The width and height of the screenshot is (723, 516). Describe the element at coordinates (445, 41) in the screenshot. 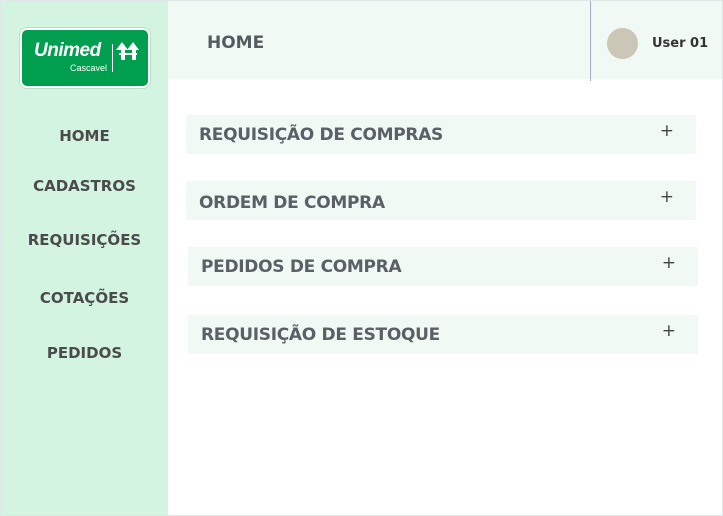

I see `top-bar: HOME User 01` at that location.